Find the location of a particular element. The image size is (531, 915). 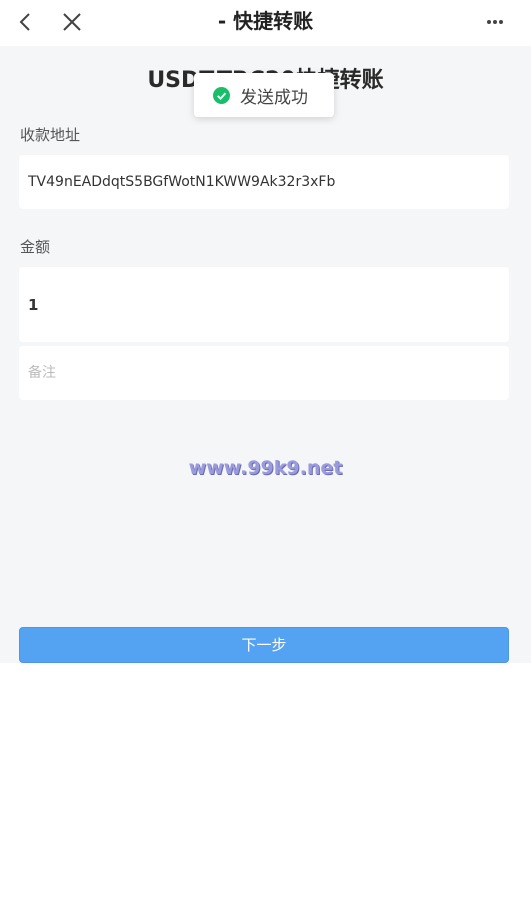

next-step-button: 下一步 is located at coordinates (264, 645).